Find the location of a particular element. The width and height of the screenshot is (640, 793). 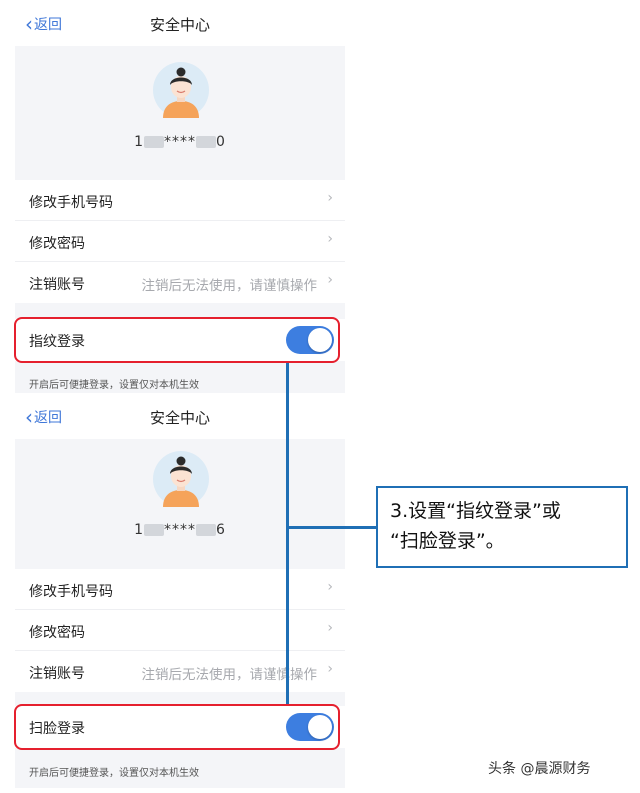

fingerprint-highlight-box is located at coordinates (177, 340).